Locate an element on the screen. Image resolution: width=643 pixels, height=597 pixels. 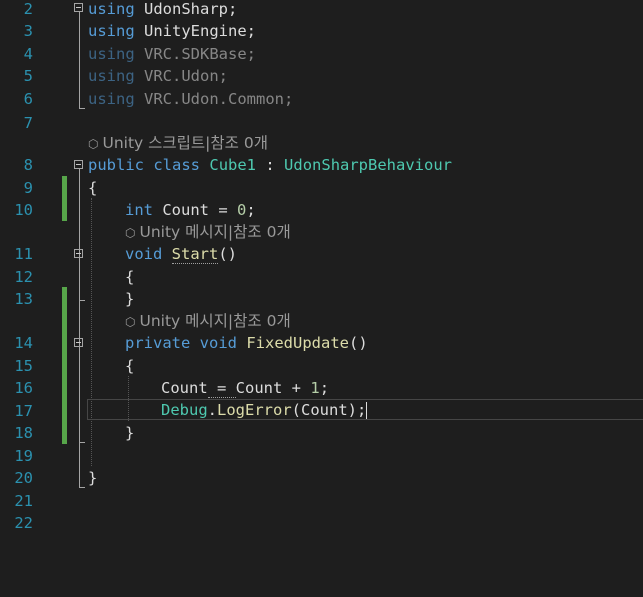
class-name: Cube1 is located at coordinates (233, 165).